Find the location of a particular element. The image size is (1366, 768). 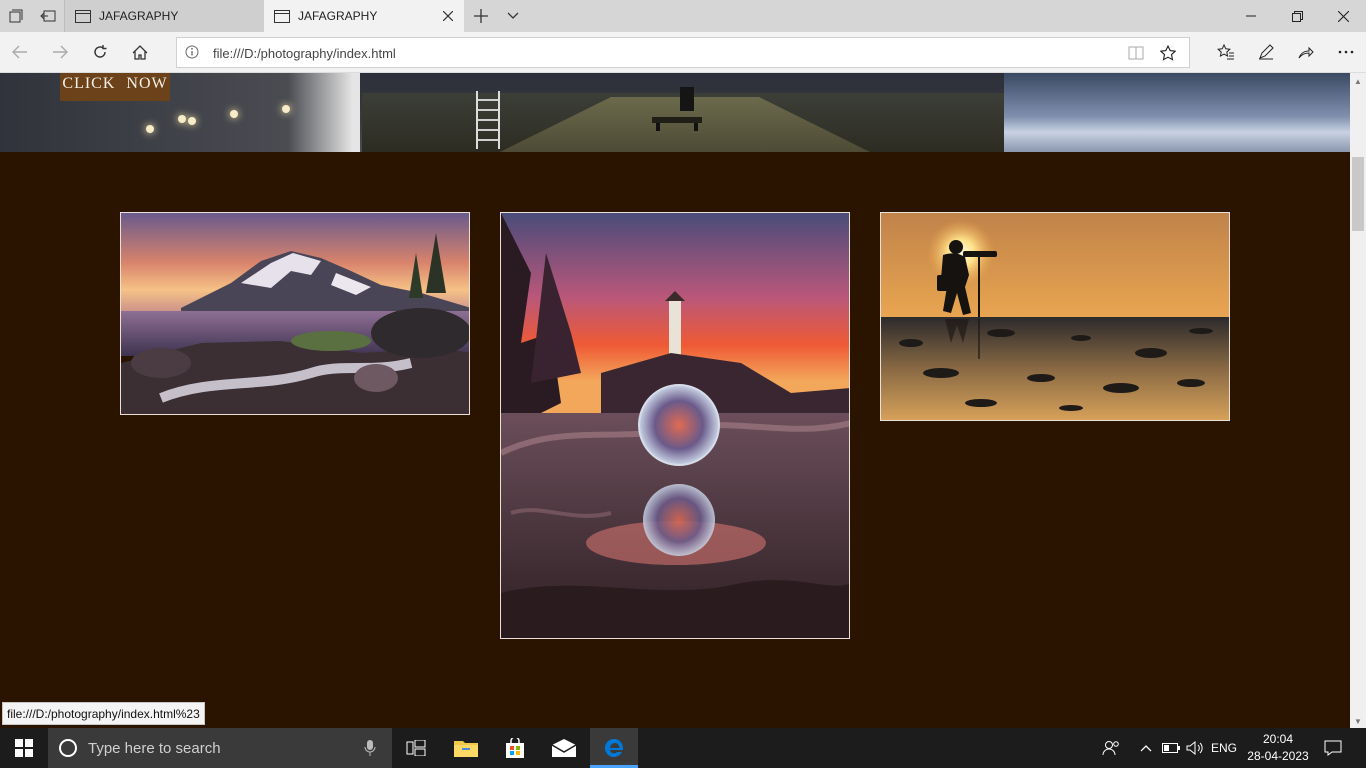

reading-view-icon is located at coordinates (1136, 53).